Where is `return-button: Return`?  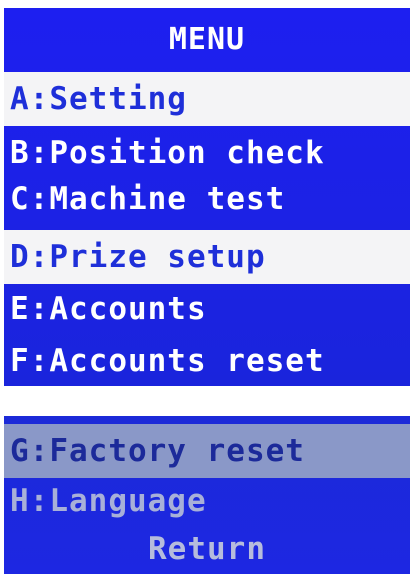 return-button: Return is located at coordinates (207, 548).